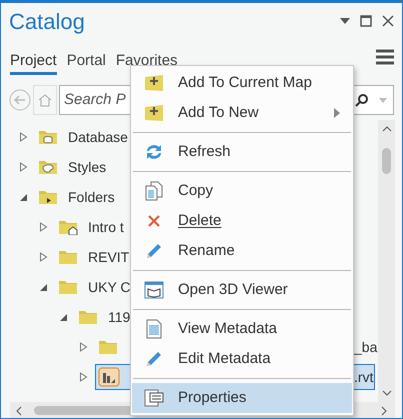  Describe the element at coordinates (109, 287) in the screenshot. I see `tree-item-label: UKY C` at that location.